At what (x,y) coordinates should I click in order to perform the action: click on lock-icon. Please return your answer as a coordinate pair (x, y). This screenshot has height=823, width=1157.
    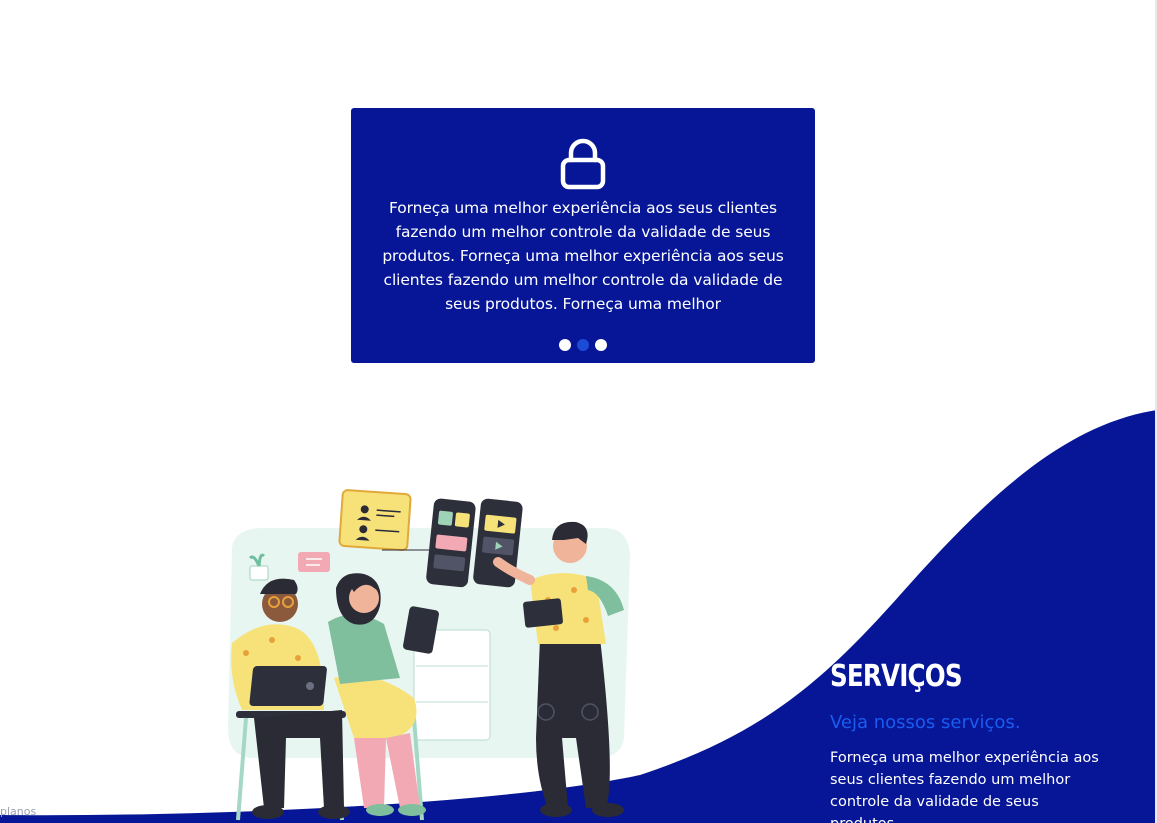
    Looking at the image, I should click on (583, 164).